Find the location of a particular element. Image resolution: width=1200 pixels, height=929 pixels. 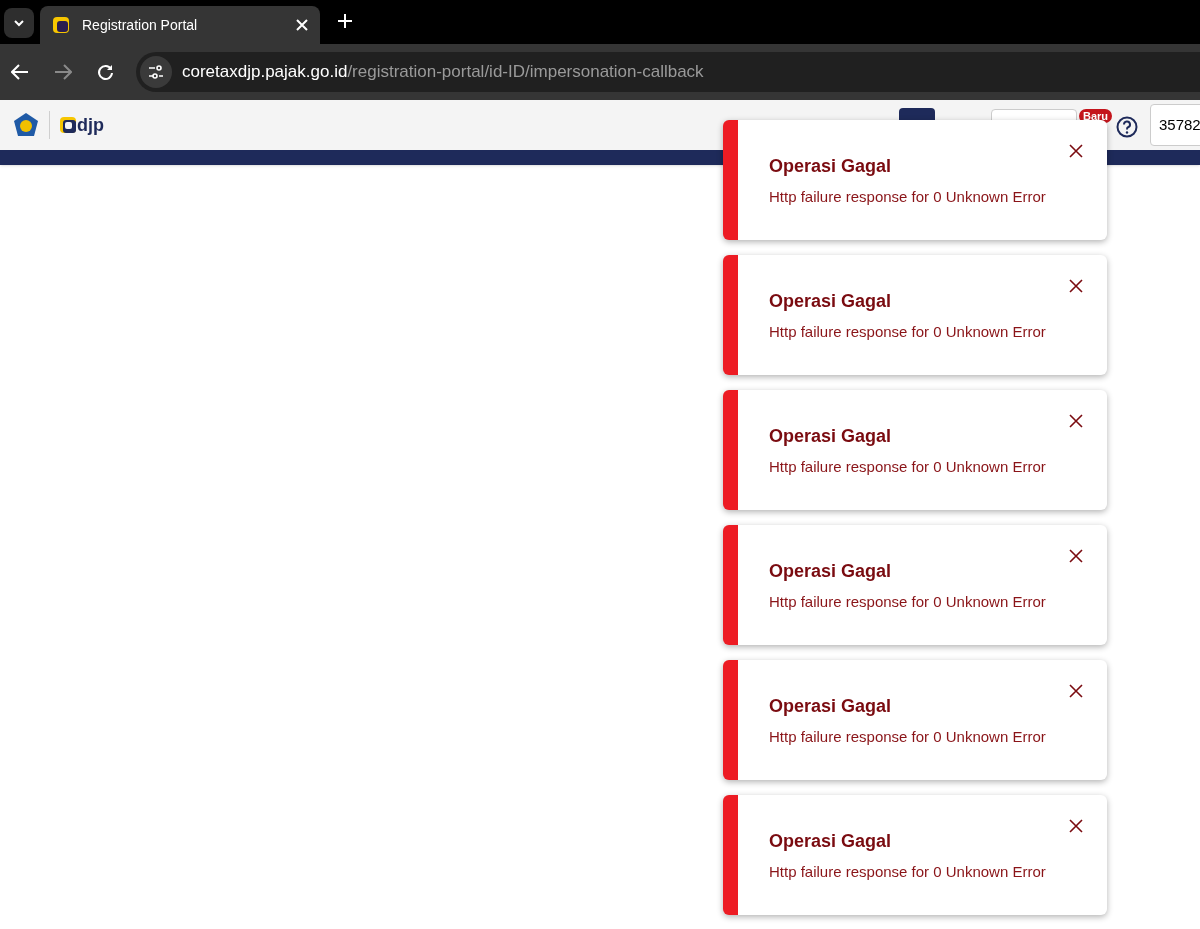

emblem-icon is located at coordinates (26, 125).